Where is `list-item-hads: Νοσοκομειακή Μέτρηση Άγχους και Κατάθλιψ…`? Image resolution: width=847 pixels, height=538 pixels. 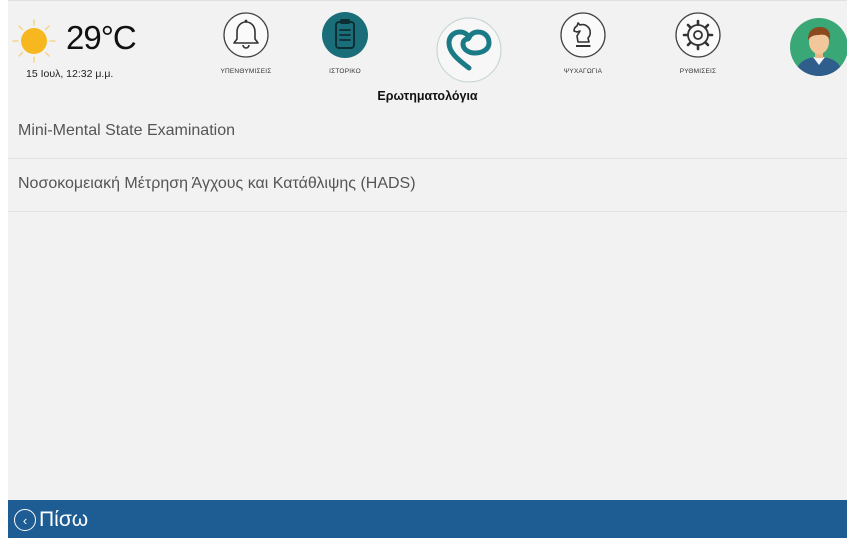 list-item-hads: Νοσοκομειακή Μέτρηση Άγχους και Κατάθλιψ… is located at coordinates (427, 185).